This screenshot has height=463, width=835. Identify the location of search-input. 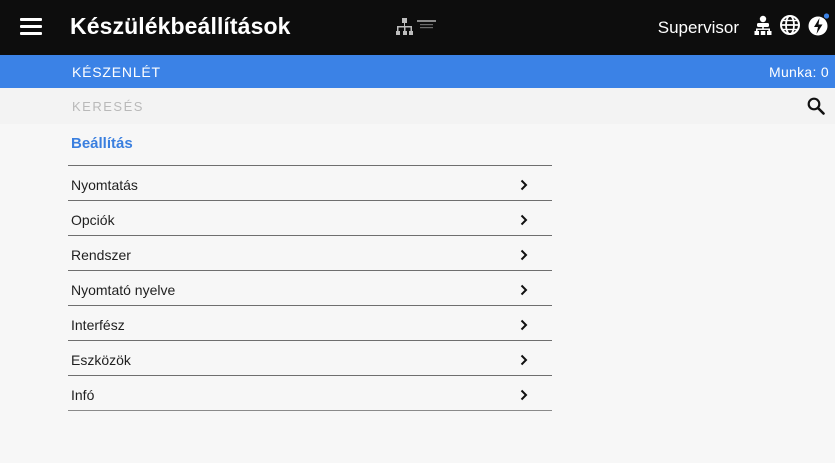
(412, 106).